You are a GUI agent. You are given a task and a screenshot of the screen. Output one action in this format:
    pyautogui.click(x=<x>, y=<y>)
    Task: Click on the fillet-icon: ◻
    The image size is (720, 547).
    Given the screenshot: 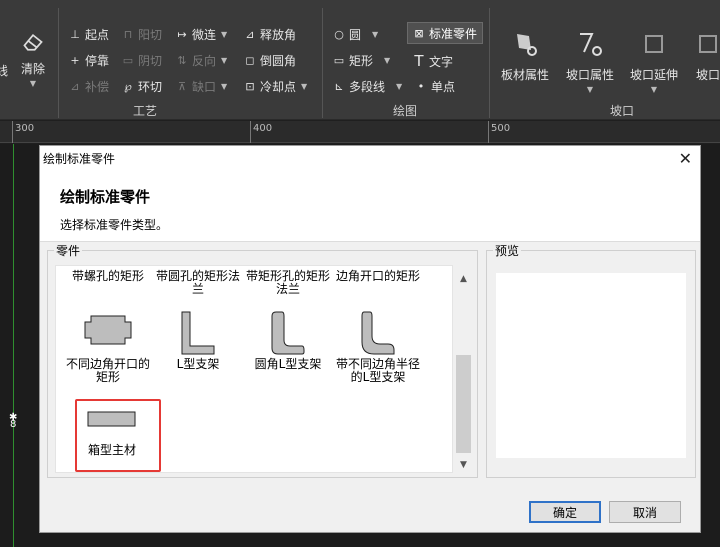 What is the action you would take?
    pyautogui.click(x=250, y=60)
    